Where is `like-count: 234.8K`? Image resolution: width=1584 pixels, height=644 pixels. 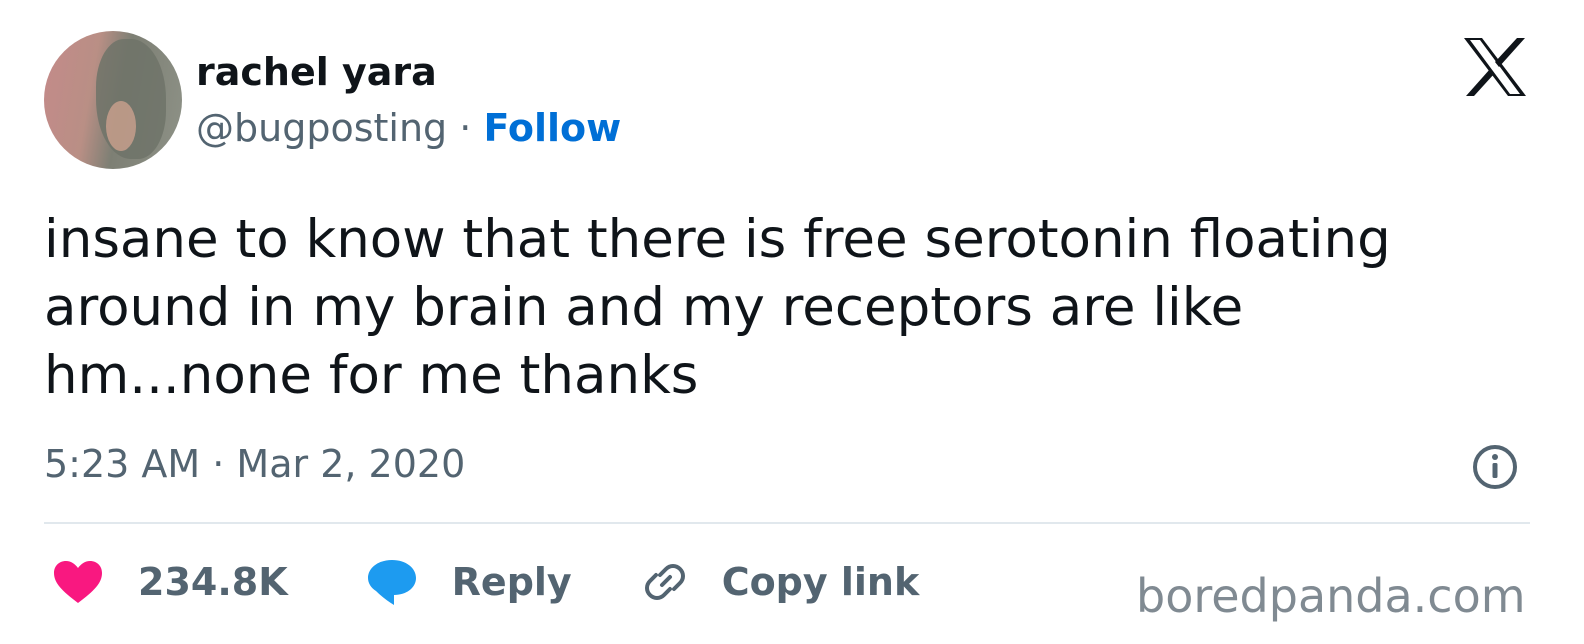
like-count: 234.8K is located at coordinates (213, 582).